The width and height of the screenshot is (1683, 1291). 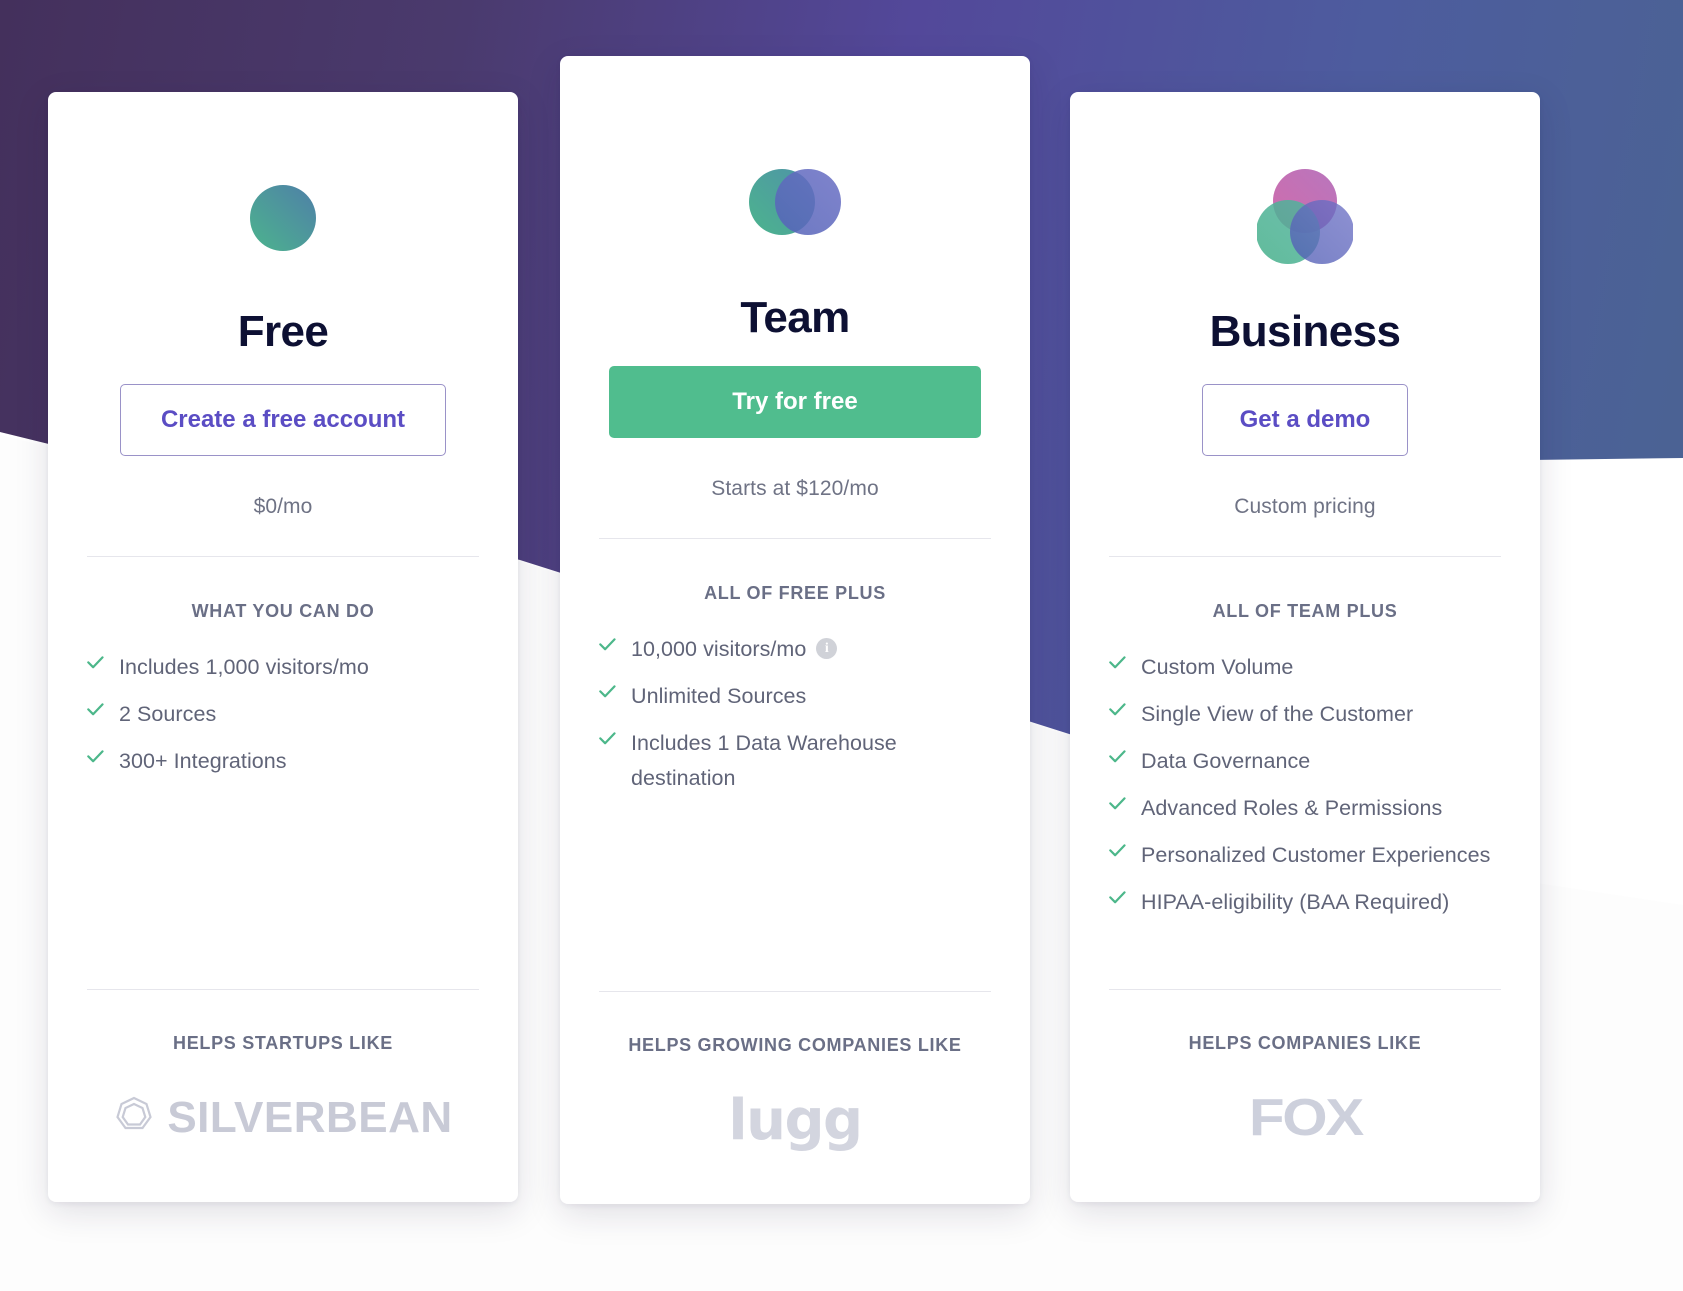 I want to click on feature-label: Custom Volume, so click(x=1217, y=667).